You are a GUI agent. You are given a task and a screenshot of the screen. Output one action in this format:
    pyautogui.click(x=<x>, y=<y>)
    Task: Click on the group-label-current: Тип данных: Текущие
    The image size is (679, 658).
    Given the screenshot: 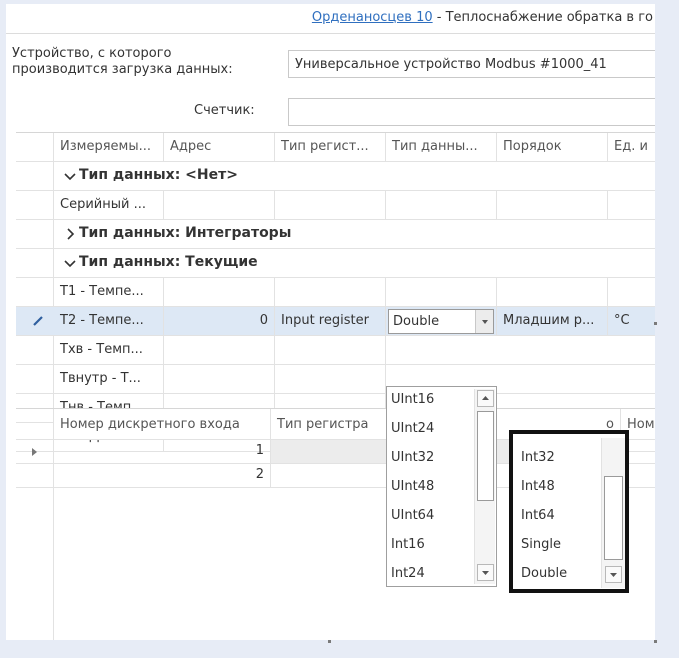 What is the action you would take?
    pyautogui.click(x=168, y=262)
    